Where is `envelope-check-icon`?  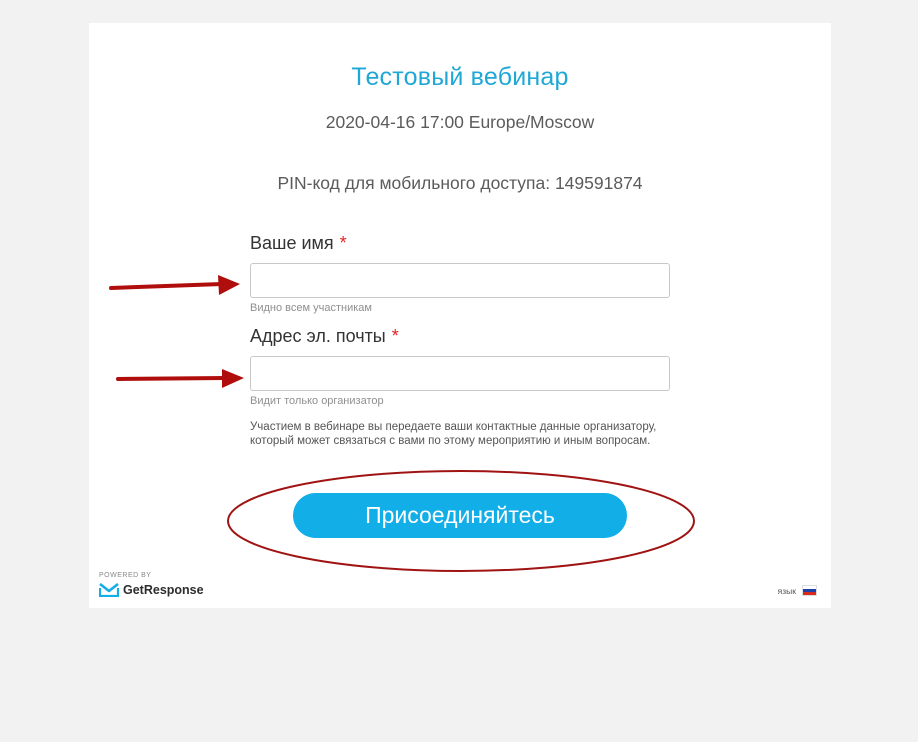
envelope-check-icon is located at coordinates (109, 590).